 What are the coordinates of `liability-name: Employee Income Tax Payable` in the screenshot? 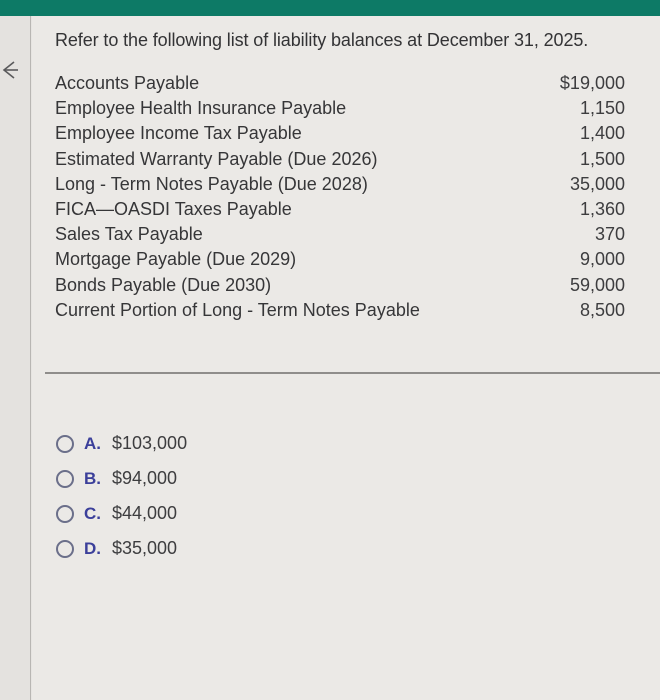 It's located at (178, 133).